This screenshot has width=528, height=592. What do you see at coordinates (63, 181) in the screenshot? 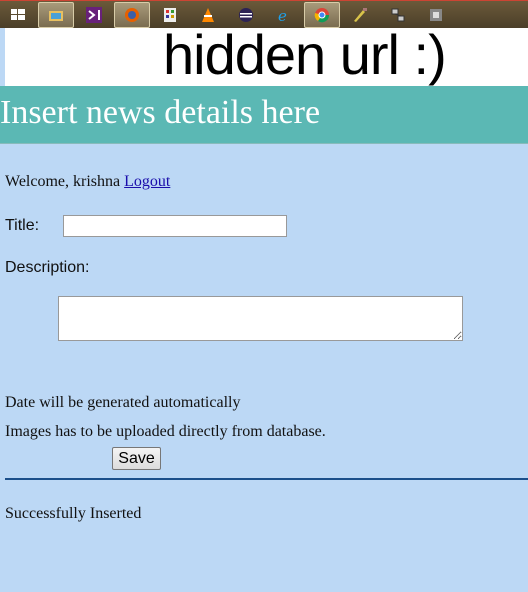
I see `welcome-text: Welcome, krishna` at bounding box center [63, 181].